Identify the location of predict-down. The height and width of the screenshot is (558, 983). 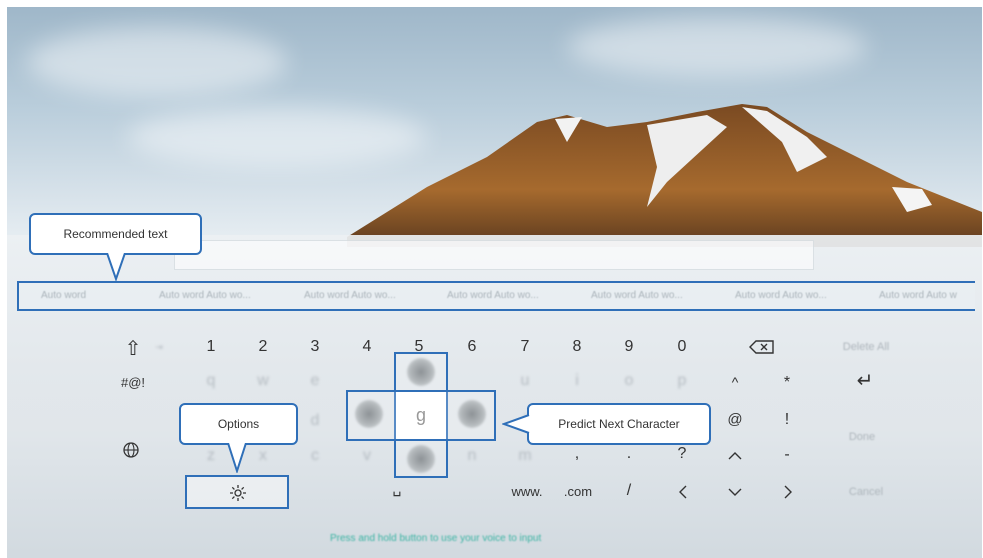
(421, 459).